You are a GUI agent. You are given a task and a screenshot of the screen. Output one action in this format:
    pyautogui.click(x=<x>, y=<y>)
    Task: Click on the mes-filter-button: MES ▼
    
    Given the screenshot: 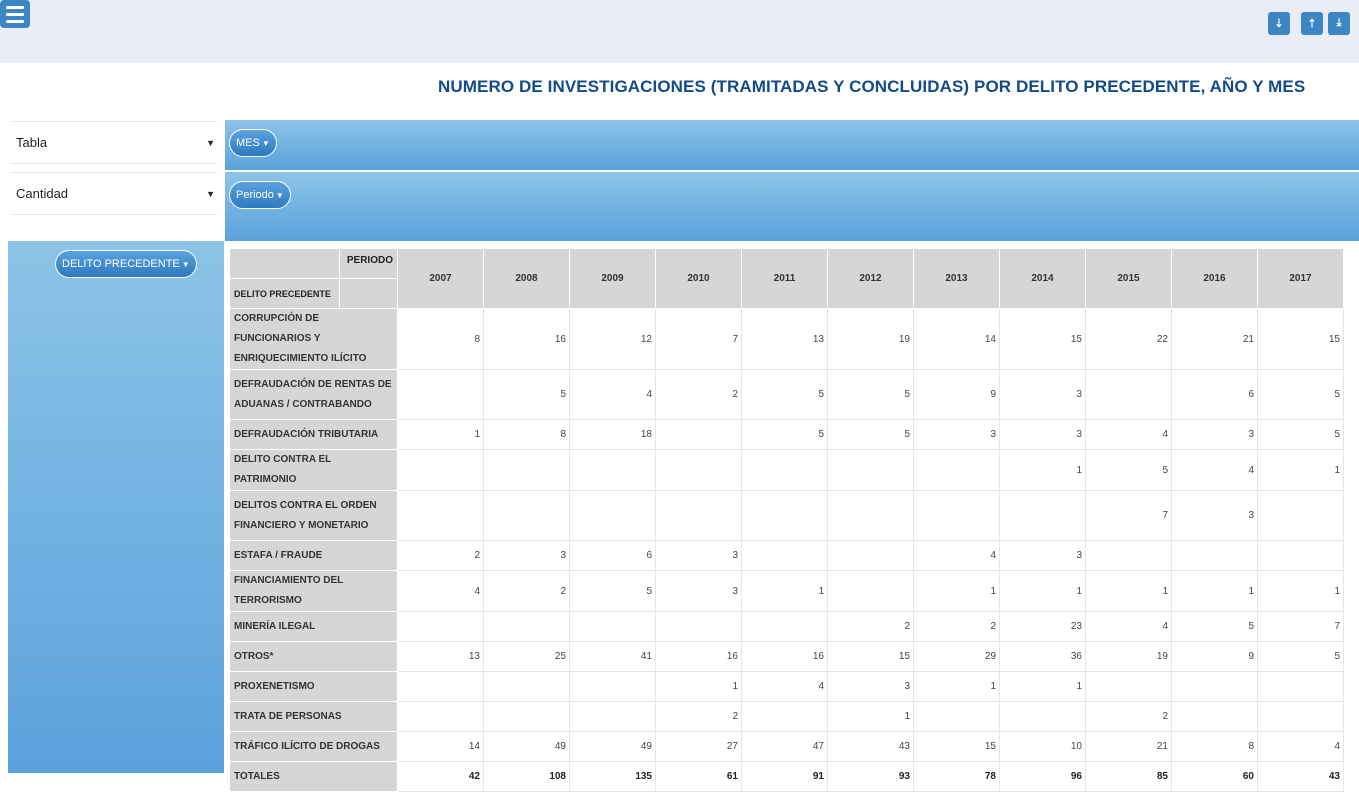 What is the action you would take?
    pyautogui.click(x=253, y=143)
    